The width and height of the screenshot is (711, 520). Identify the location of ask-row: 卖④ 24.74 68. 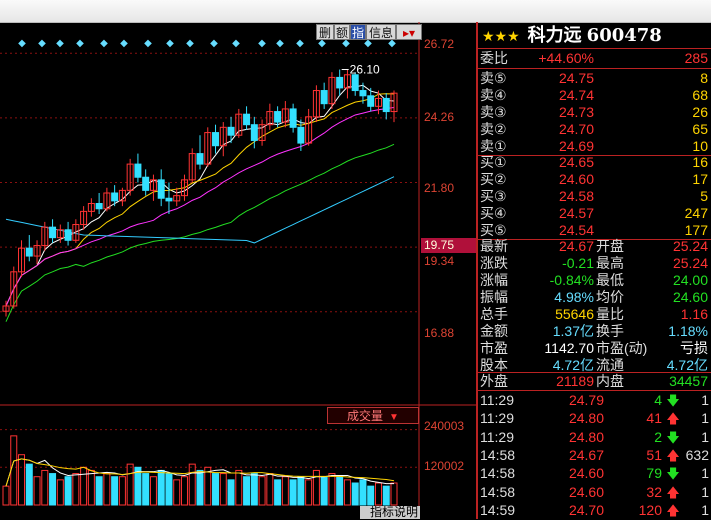
(594, 95).